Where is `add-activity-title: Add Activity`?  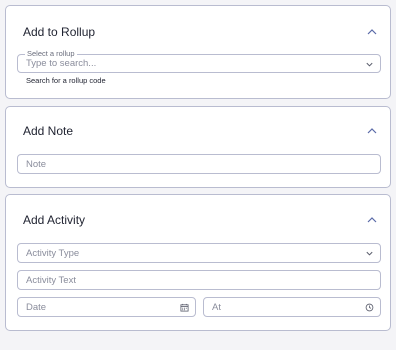 add-activity-title: Add Activity is located at coordinates (54, 220).